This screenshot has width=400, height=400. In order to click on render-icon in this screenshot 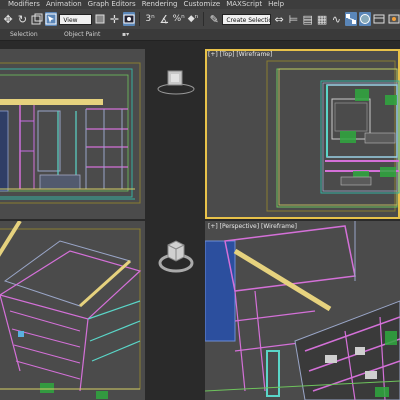, I will do `click(394, 19)`.